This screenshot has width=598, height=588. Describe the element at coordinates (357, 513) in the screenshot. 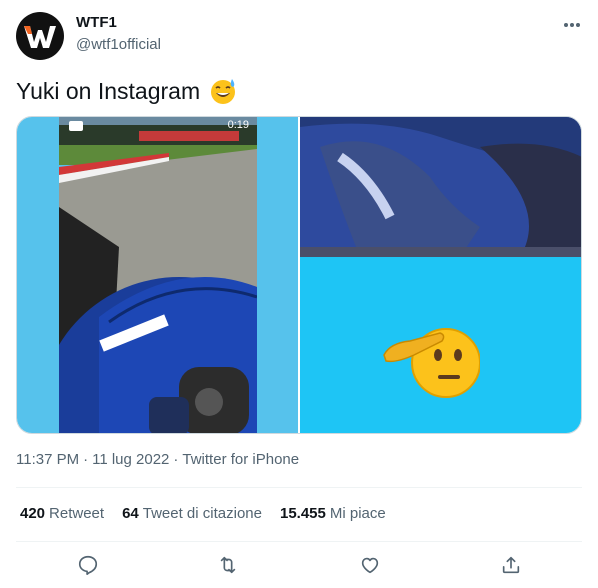

I see `likes-label: Mi piace` at that location.